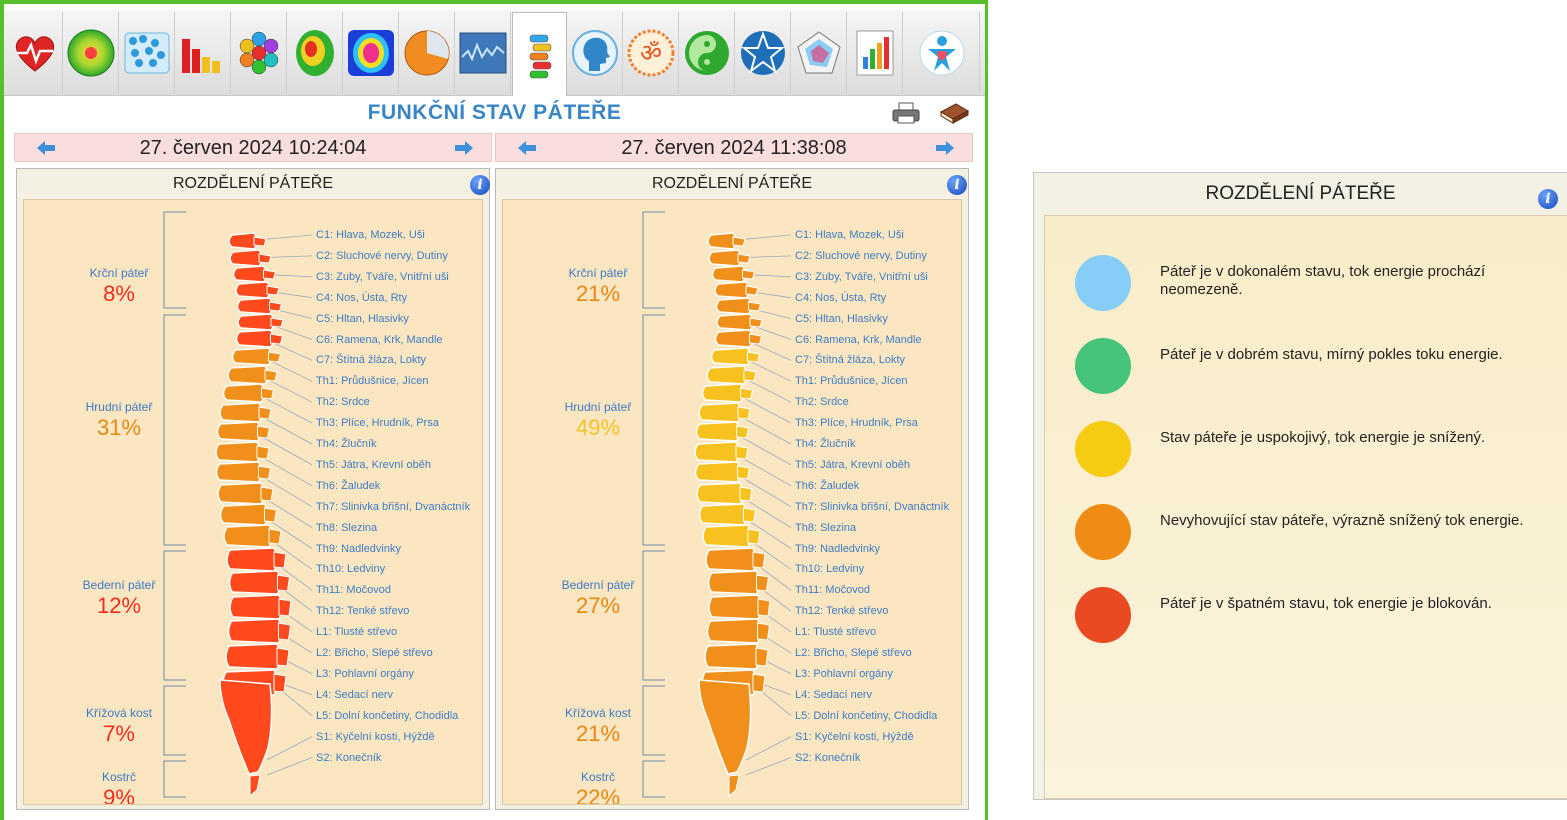 The image size is (1567, 820). I want to click on toolbar-report-chart-button, so click(875, 53).